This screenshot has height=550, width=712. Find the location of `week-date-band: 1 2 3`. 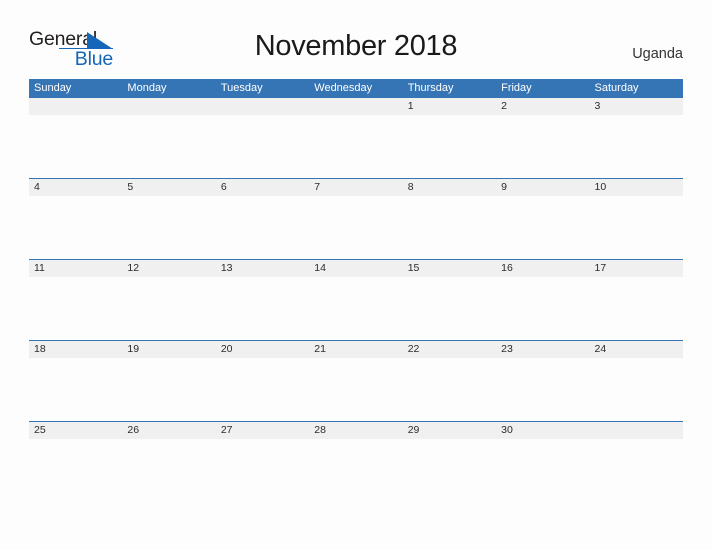

week-date-band: 1 2 3 is located at coordinates (356, 106).